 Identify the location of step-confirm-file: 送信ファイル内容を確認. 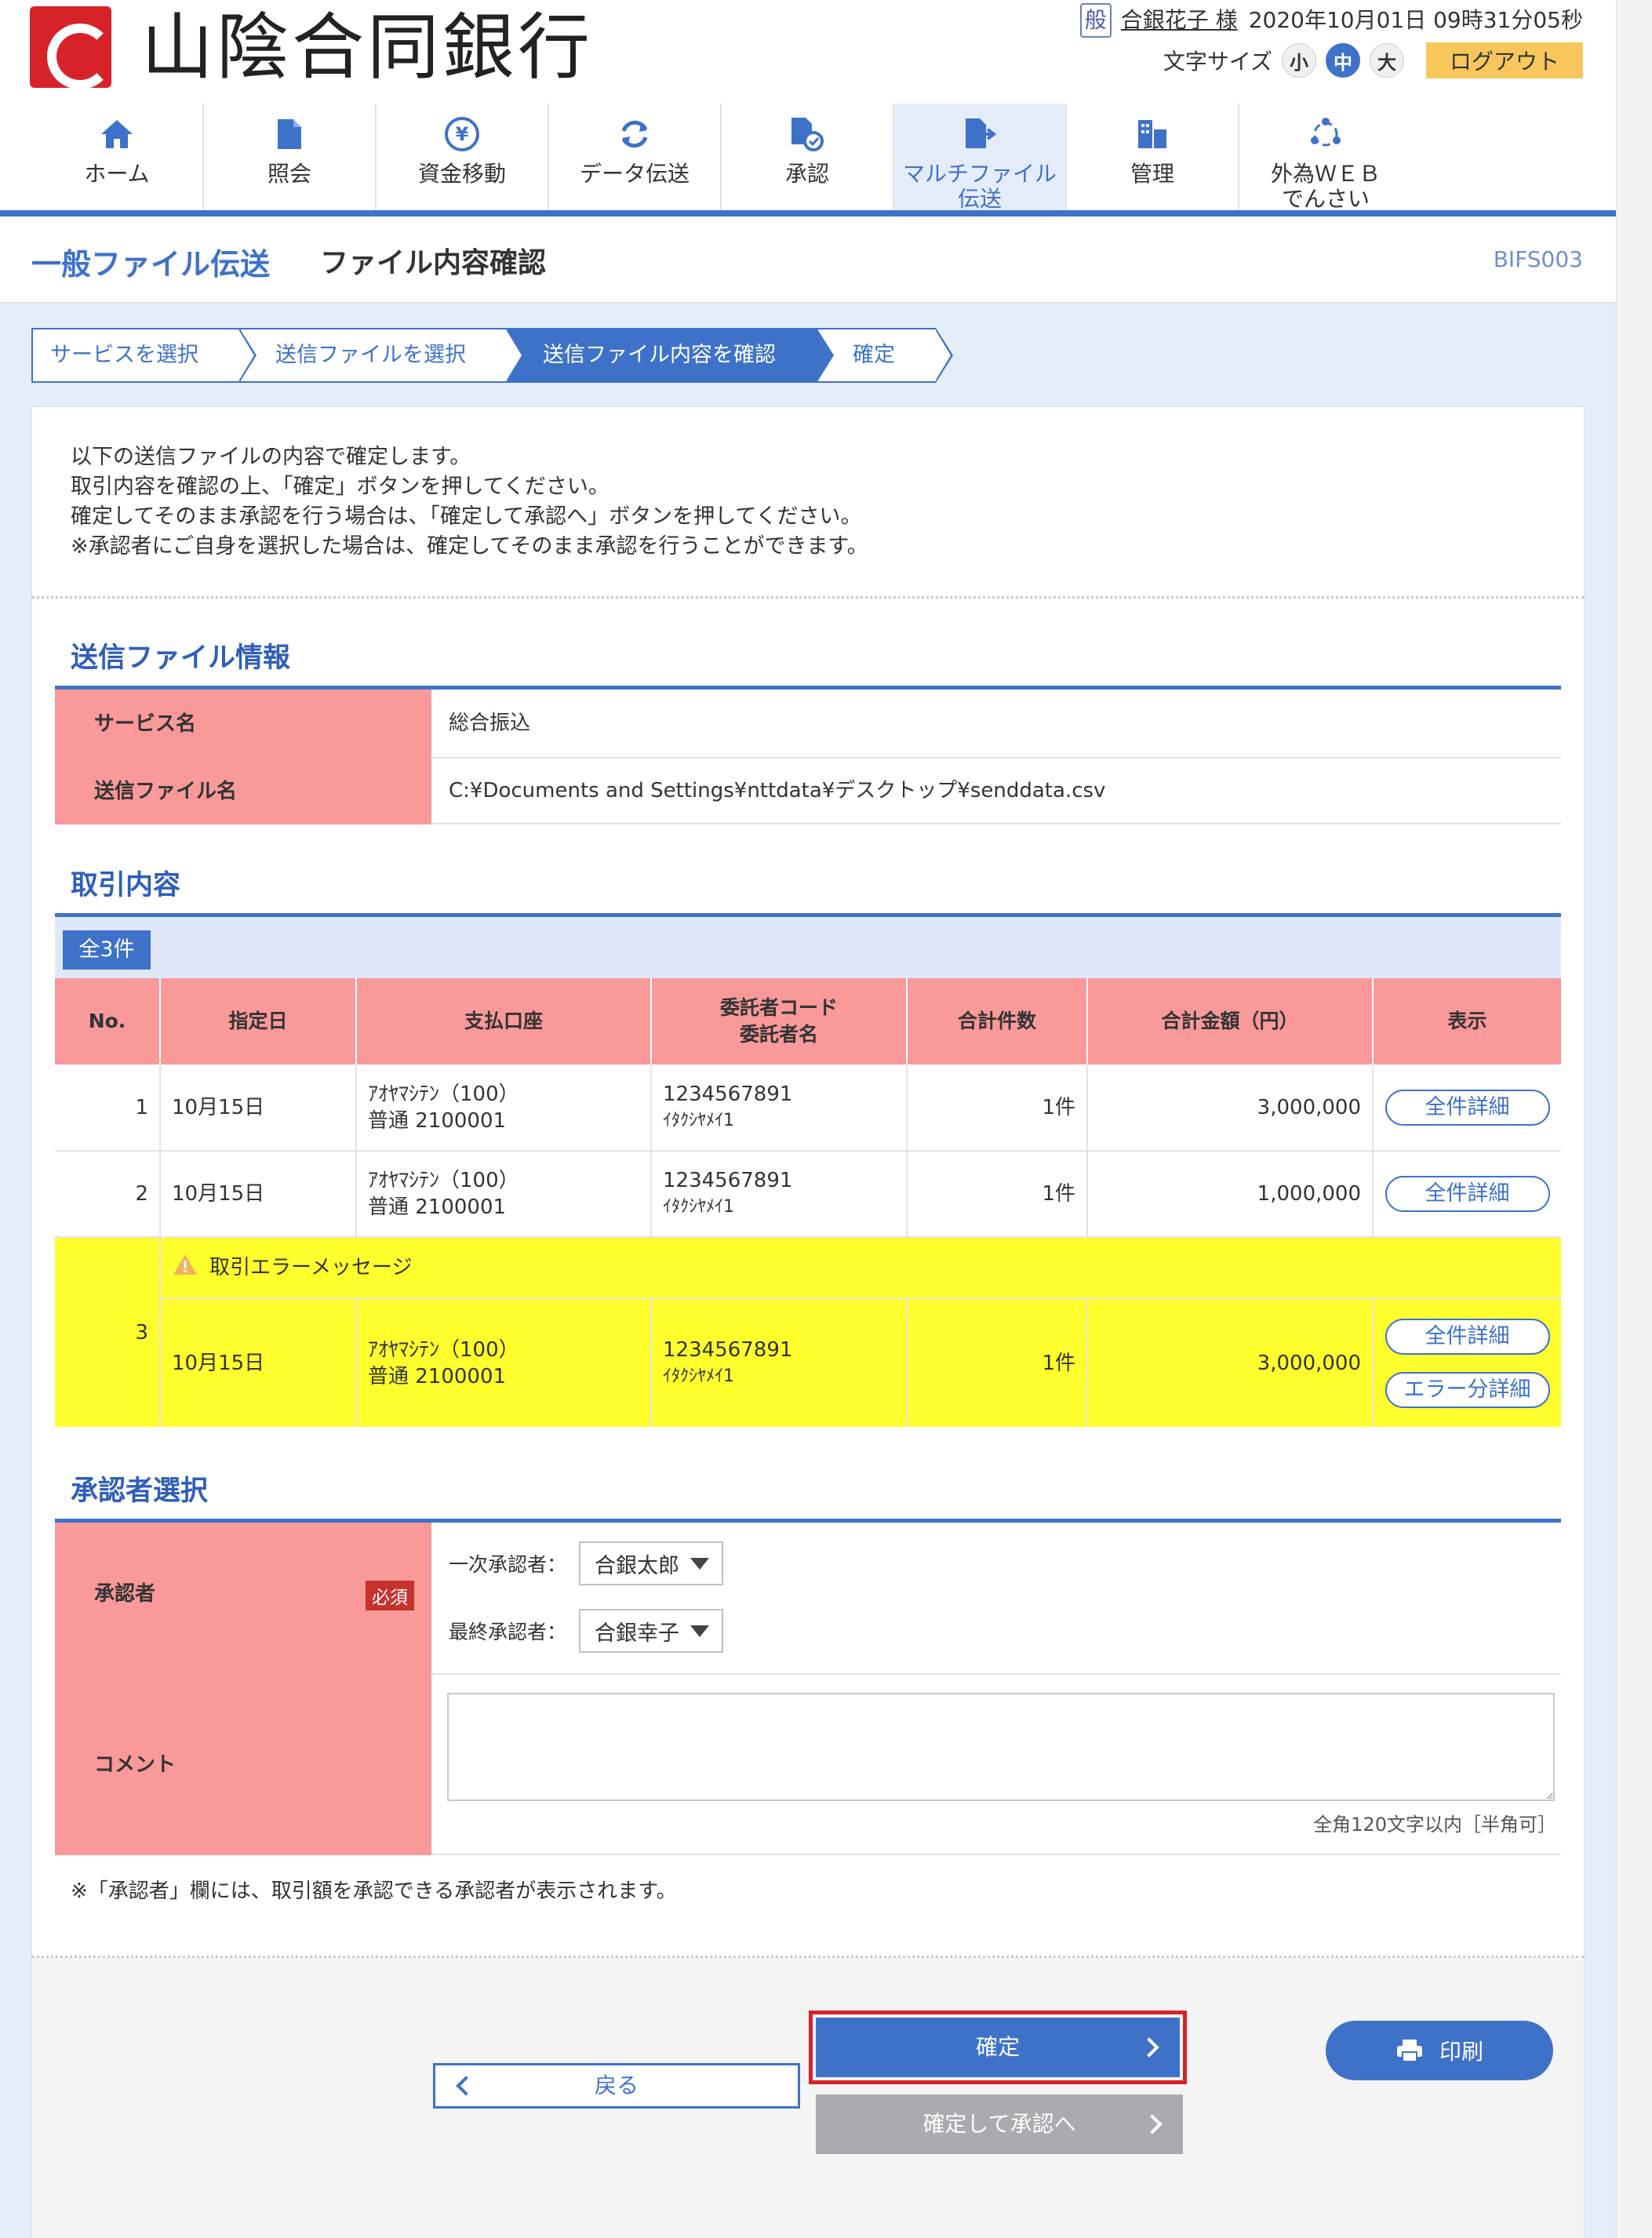
(671, 355).